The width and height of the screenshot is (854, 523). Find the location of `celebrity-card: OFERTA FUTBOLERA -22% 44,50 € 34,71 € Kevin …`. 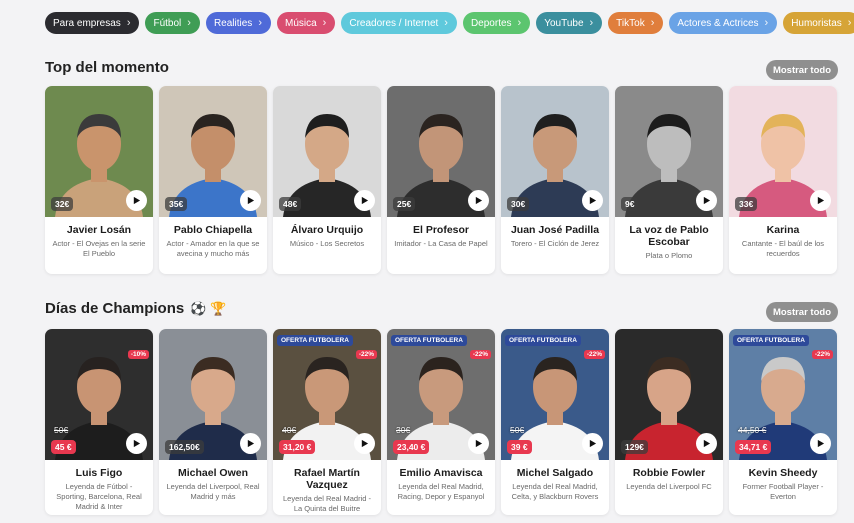

celebrity-card: OFERTA FUTBOLERA -22% 44,50 € 34,71 € Kevin … is located at coordinates (783, 422).